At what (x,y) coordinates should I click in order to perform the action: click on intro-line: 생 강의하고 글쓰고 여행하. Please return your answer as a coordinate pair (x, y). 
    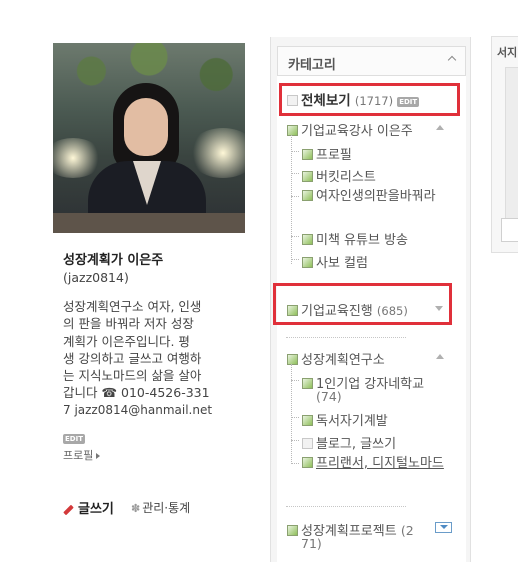
    Looking at the image, I should click on (132, 358).